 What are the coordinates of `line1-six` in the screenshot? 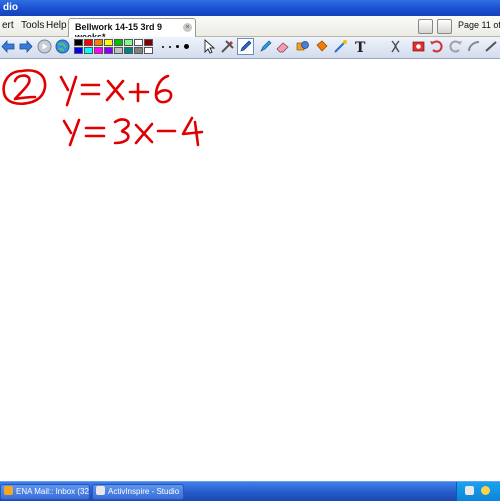 It's located at (163, 89).